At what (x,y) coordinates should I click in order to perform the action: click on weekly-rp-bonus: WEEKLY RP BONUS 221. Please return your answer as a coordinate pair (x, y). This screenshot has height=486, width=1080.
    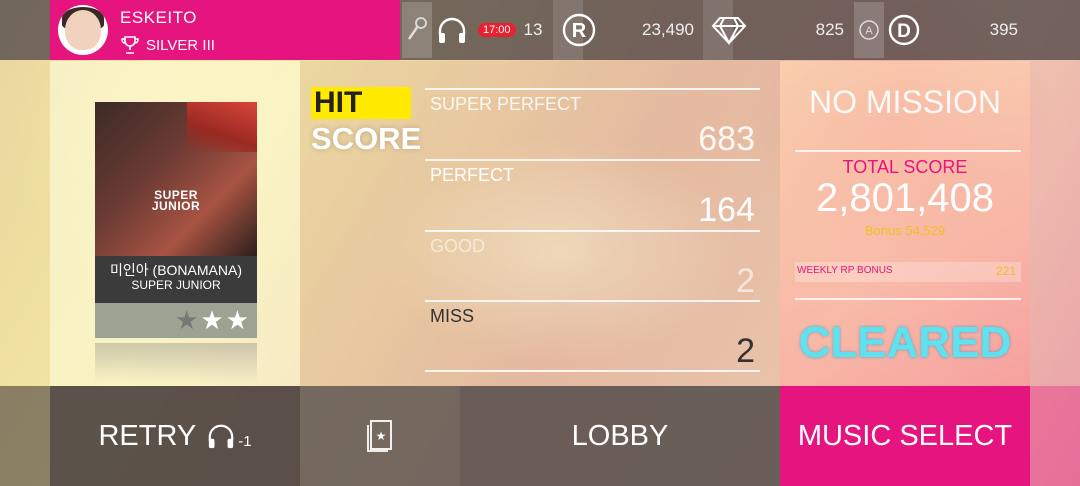
    Looking at the image, I should click on (908, 272).